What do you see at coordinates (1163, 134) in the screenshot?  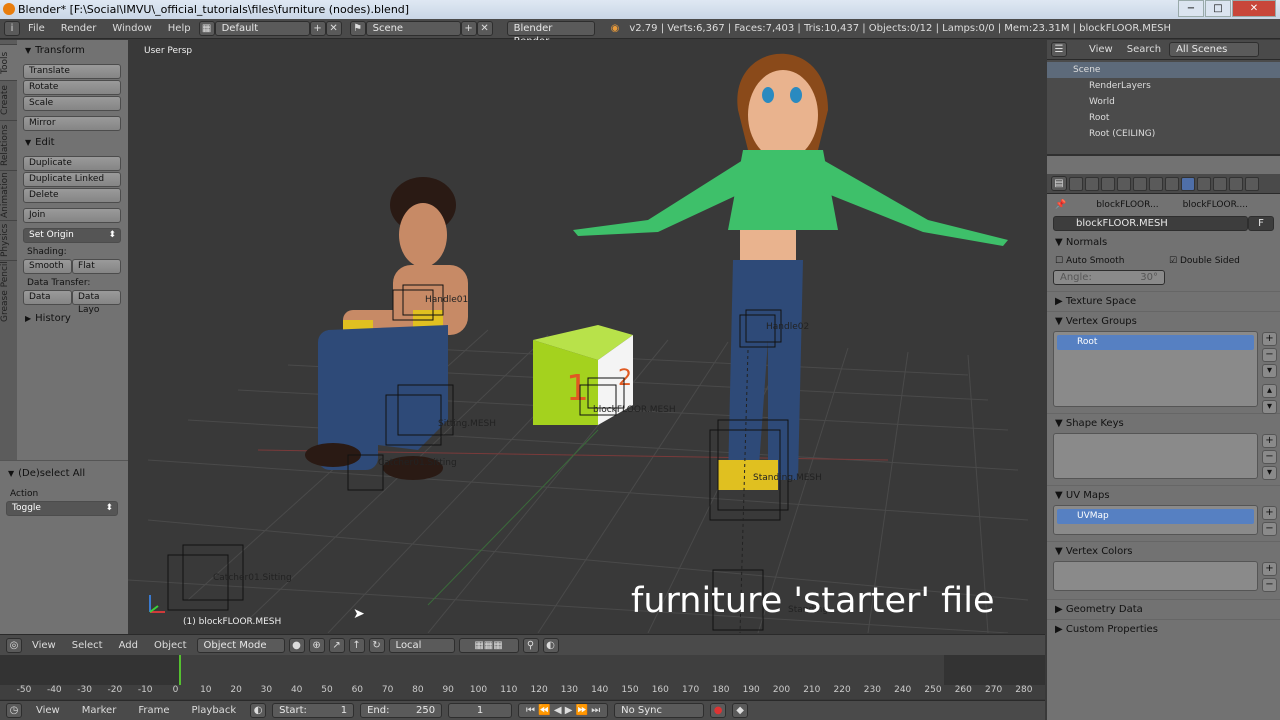 I see `outliner-item-root-ceiling: Root (CEILING)` at bounding box center [1163, 134].